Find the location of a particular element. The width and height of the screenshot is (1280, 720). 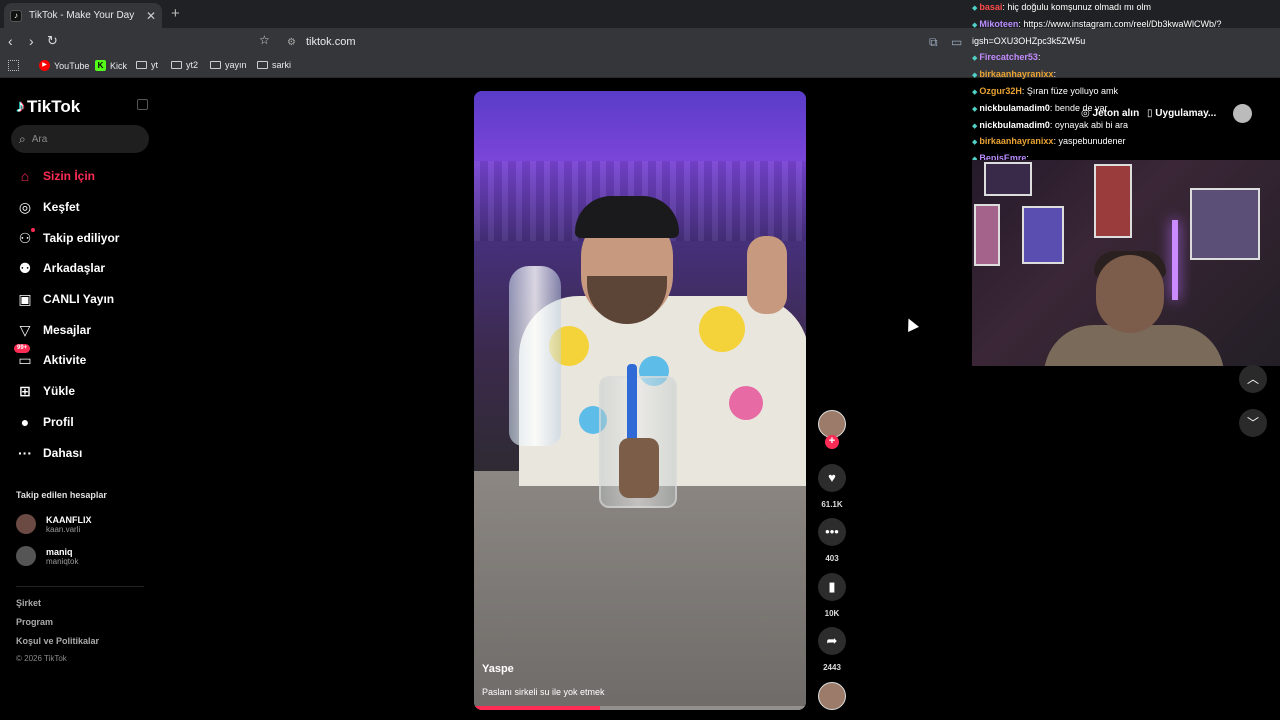

profile-icon: ● is located at coordinates (25, 422).